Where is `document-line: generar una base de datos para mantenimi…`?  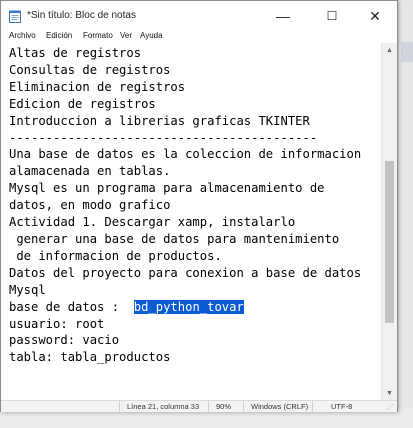 document-line: generar una base de datos para mantenimi… is located at coordinates (174, 238).